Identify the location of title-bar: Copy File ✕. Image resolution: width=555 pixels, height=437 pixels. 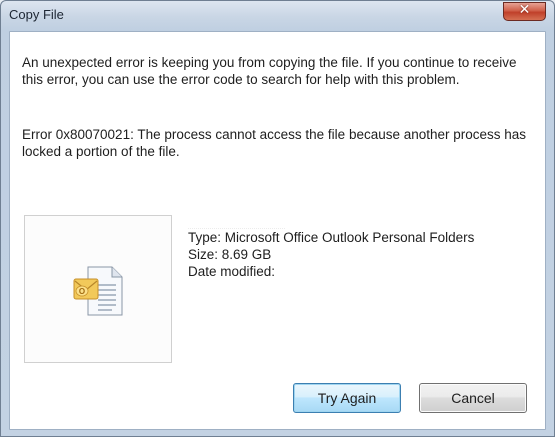
(277, 16).